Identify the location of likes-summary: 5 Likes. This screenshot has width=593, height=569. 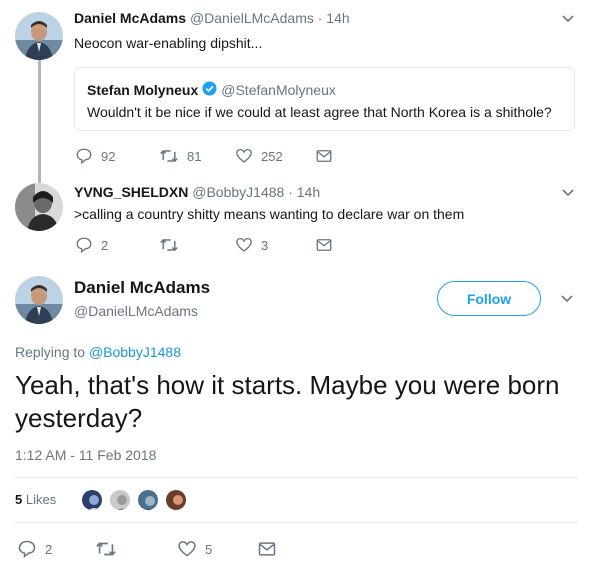
(35, 499).